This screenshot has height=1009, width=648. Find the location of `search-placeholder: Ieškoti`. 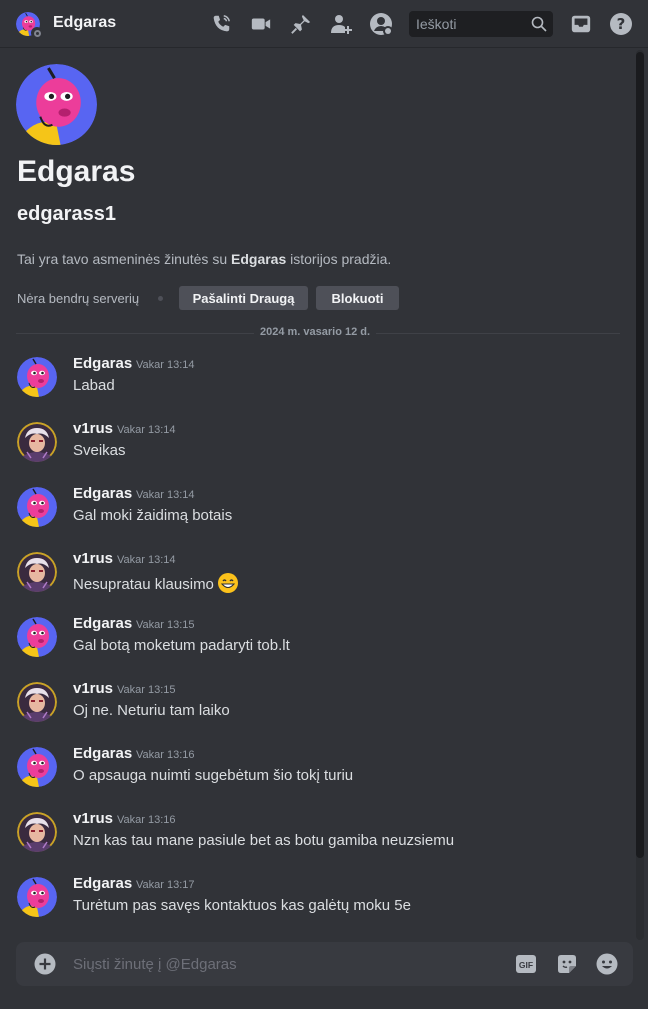

search-placeholder: Ieškoti is located at coordinates (436, 24).